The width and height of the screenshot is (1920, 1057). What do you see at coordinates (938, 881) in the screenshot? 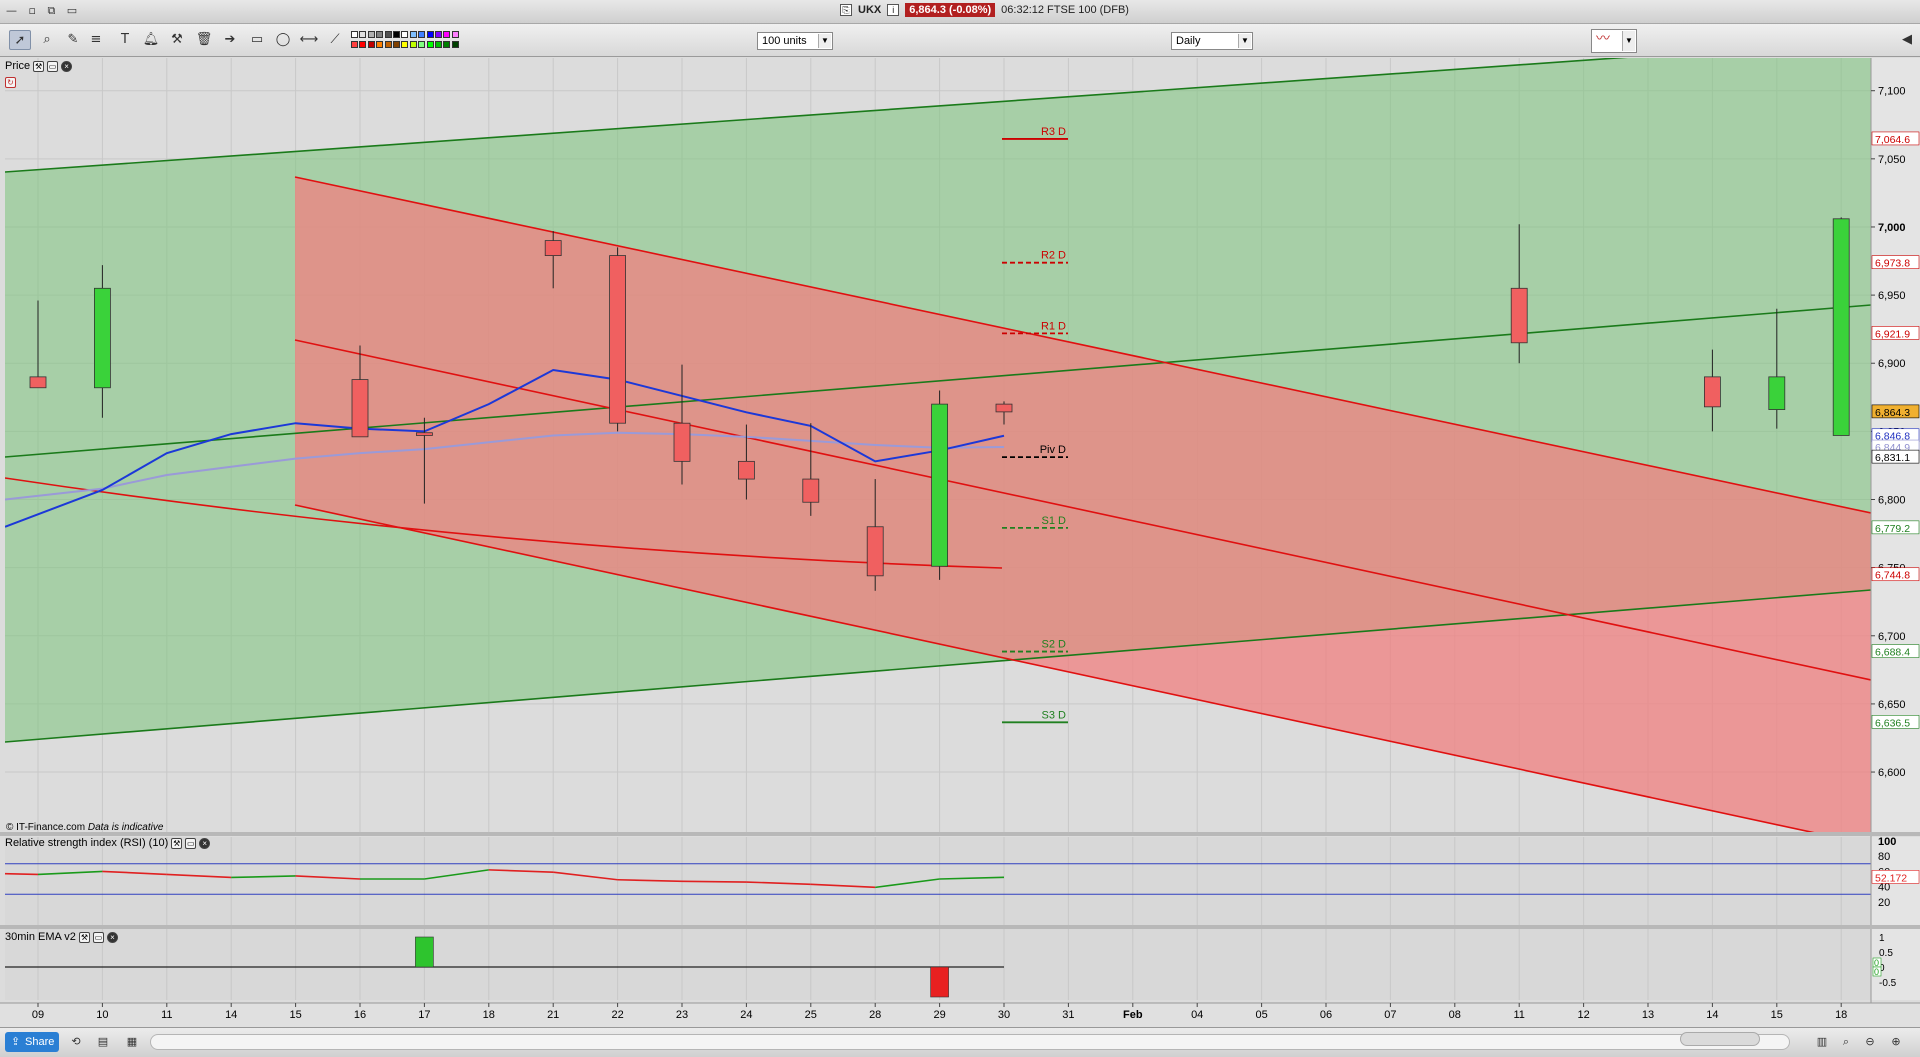
I see `rsi-panel-bg` at bounding box center [938, 881].